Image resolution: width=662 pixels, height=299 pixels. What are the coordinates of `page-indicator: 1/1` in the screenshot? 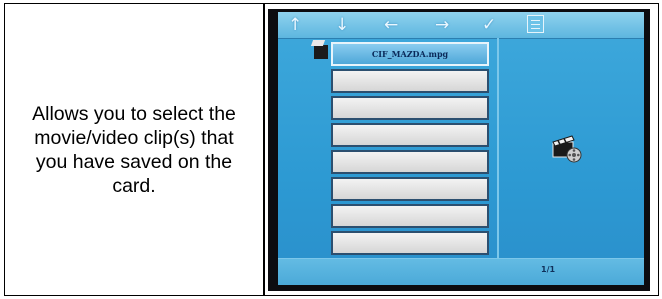 It's located at (548, 269).